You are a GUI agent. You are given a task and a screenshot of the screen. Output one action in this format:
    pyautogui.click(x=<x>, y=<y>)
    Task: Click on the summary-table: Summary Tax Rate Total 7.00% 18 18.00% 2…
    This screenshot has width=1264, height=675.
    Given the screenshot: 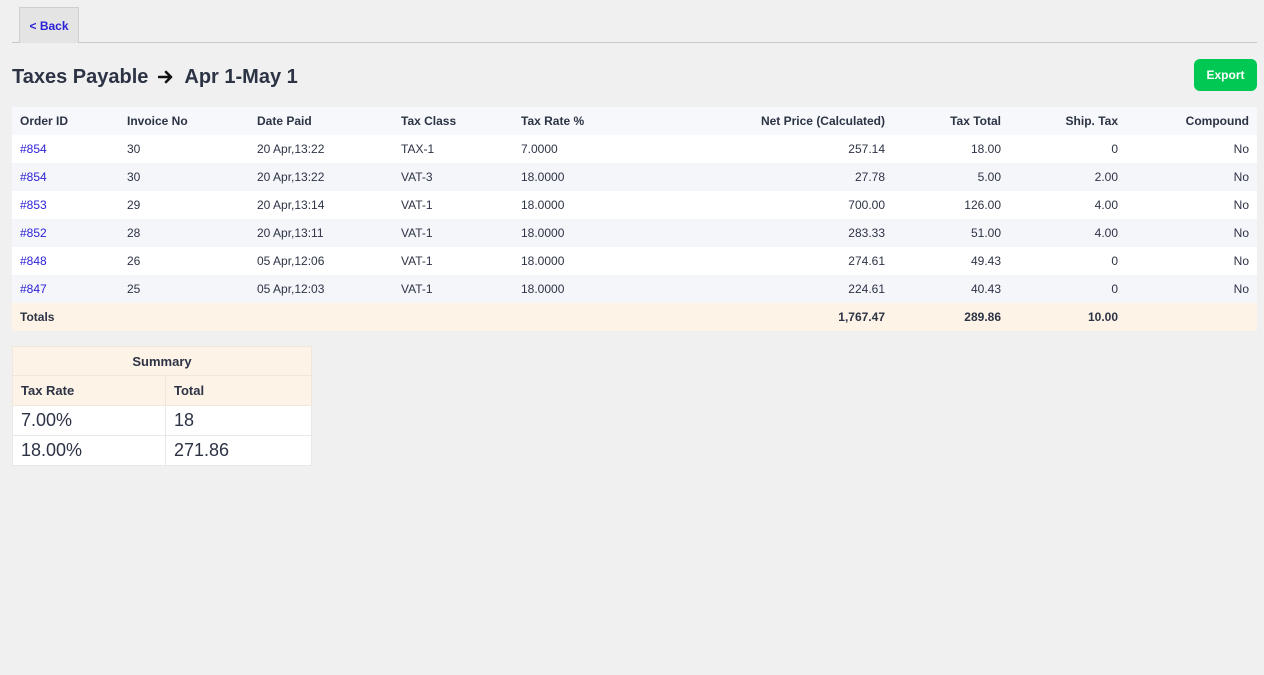 What is the action you would take?
    pyautogui.click(x=162, y=406)
    